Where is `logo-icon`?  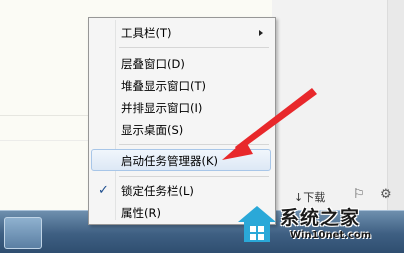 logo-icon is located at coordinates (257, 224).